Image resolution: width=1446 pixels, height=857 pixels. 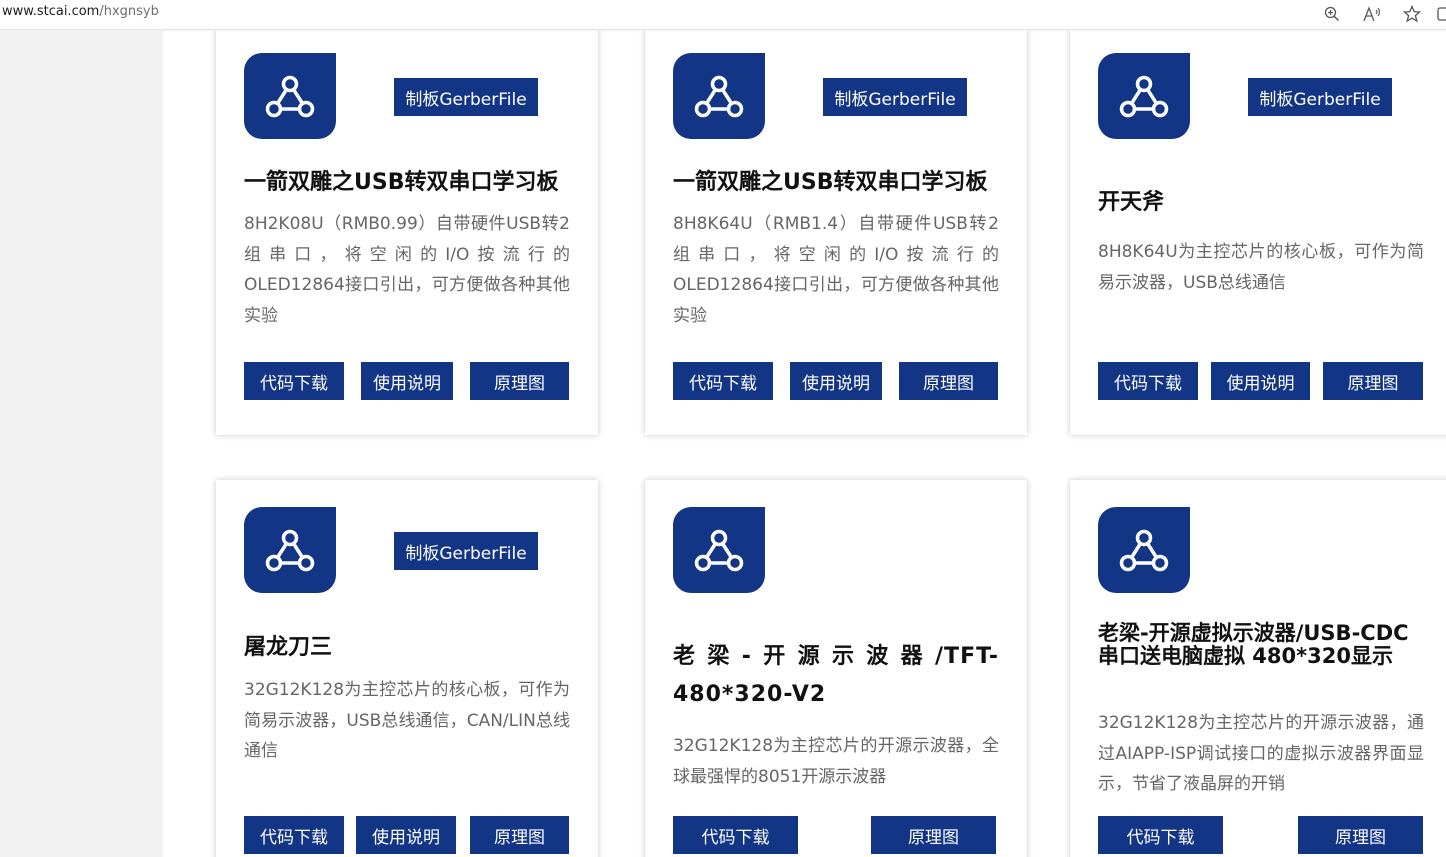 What do you see at coordinates (1131, 202) in the screenshot?
I see `card-title: 开天斧` at bounding box center [1131, 202].